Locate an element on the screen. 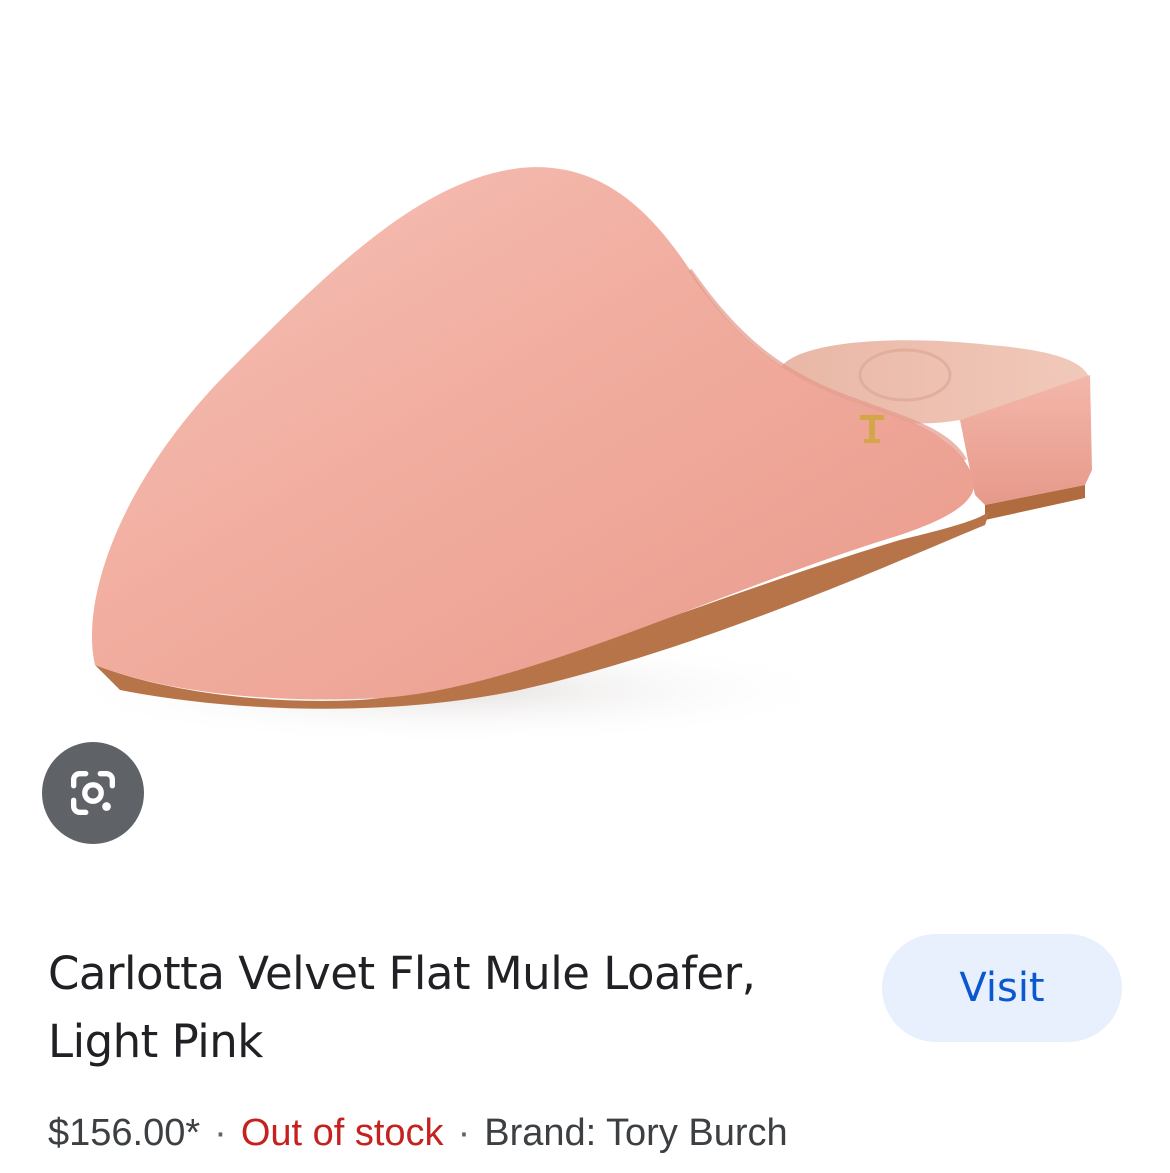  stock-status: Out of stock is located at coordinates (342, 1133).